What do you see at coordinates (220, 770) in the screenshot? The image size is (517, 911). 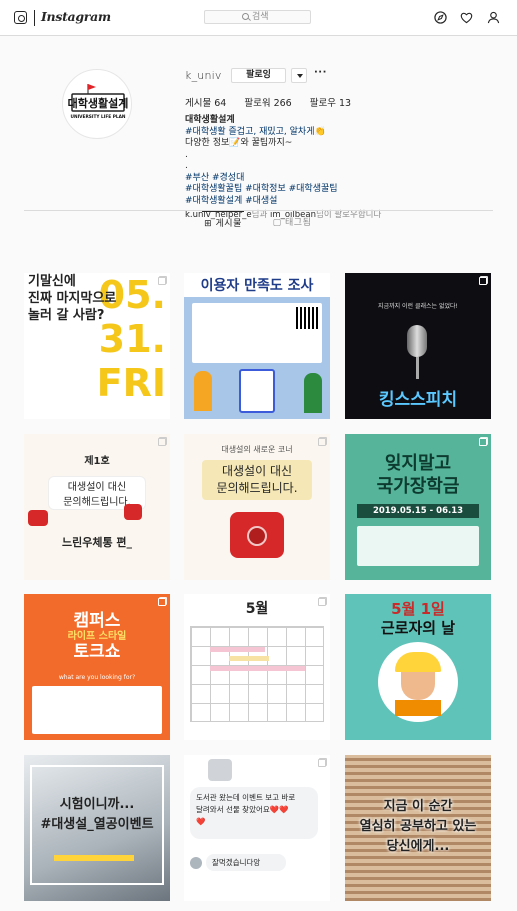 I see `gift-photo` at bounding box center [220, 770].